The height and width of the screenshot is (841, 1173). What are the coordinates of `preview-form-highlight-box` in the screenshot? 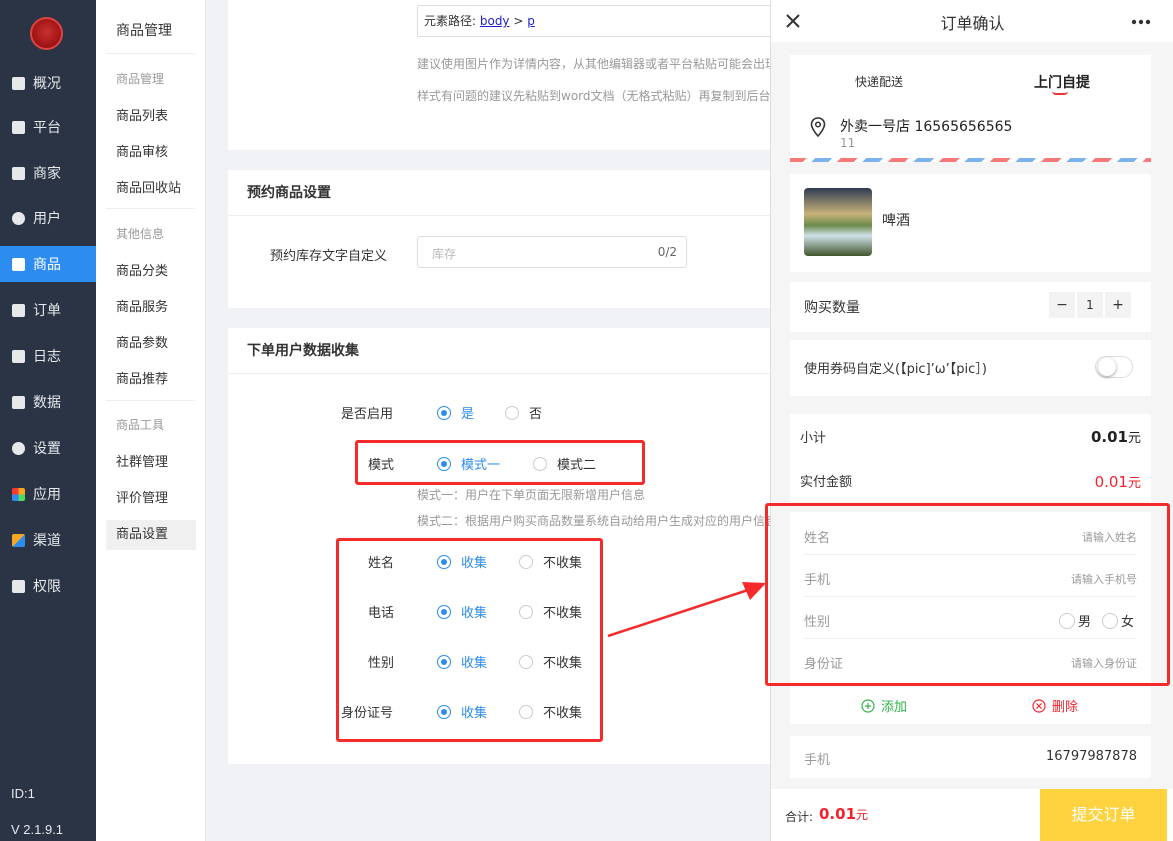 It's located at (967, 594).